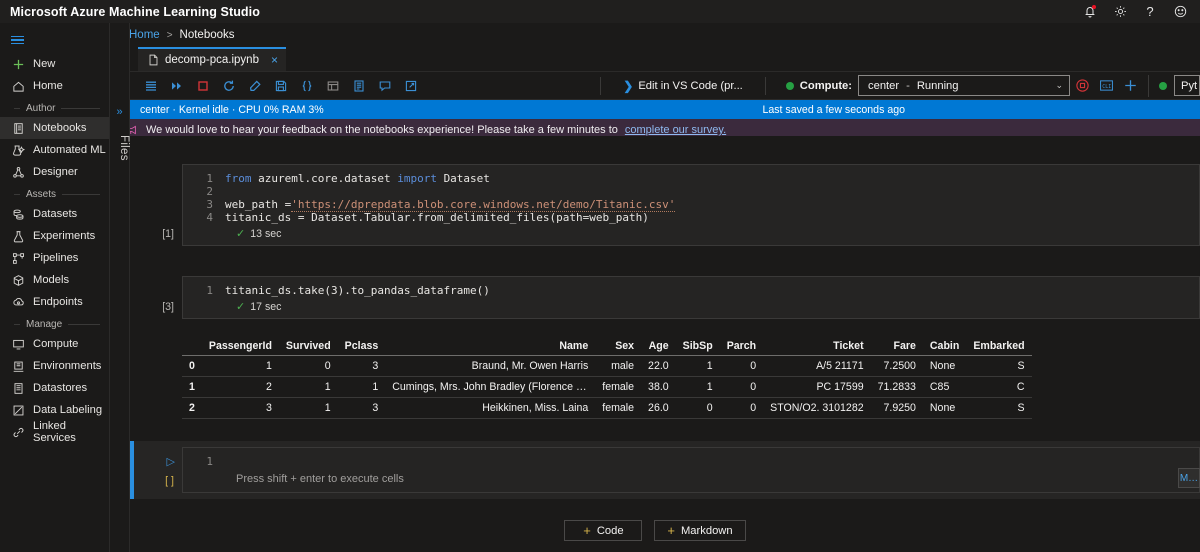 The image size is (1200, 552). Describe the element at coordinates (202, 86) in the screenshot. I see `stop-icon` at that location.